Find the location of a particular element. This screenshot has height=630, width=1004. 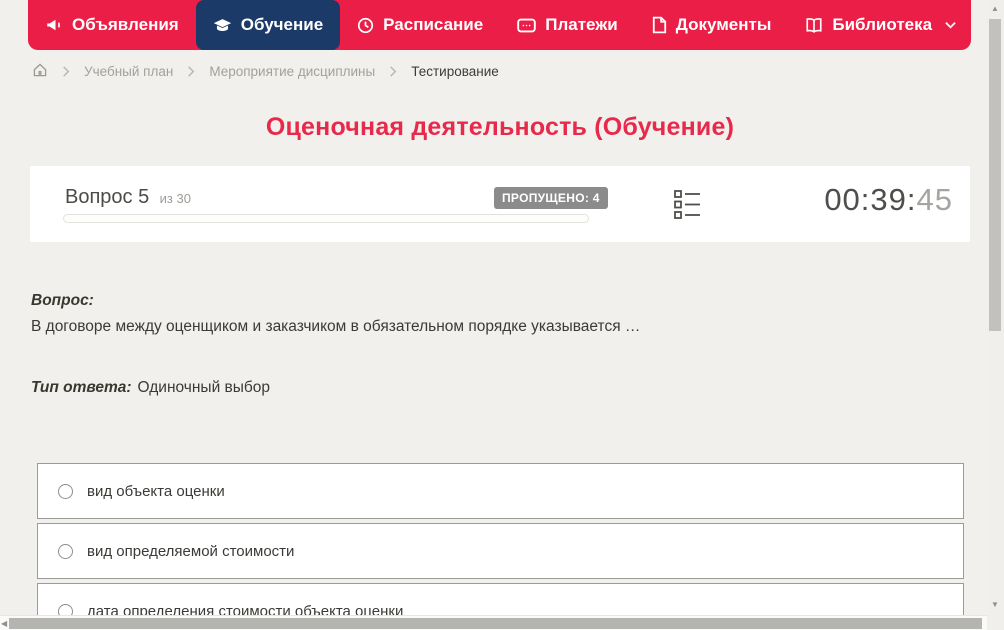

answer-type-row: Тип ответа: Одиночный выбор is located at coordinates (150, 388).